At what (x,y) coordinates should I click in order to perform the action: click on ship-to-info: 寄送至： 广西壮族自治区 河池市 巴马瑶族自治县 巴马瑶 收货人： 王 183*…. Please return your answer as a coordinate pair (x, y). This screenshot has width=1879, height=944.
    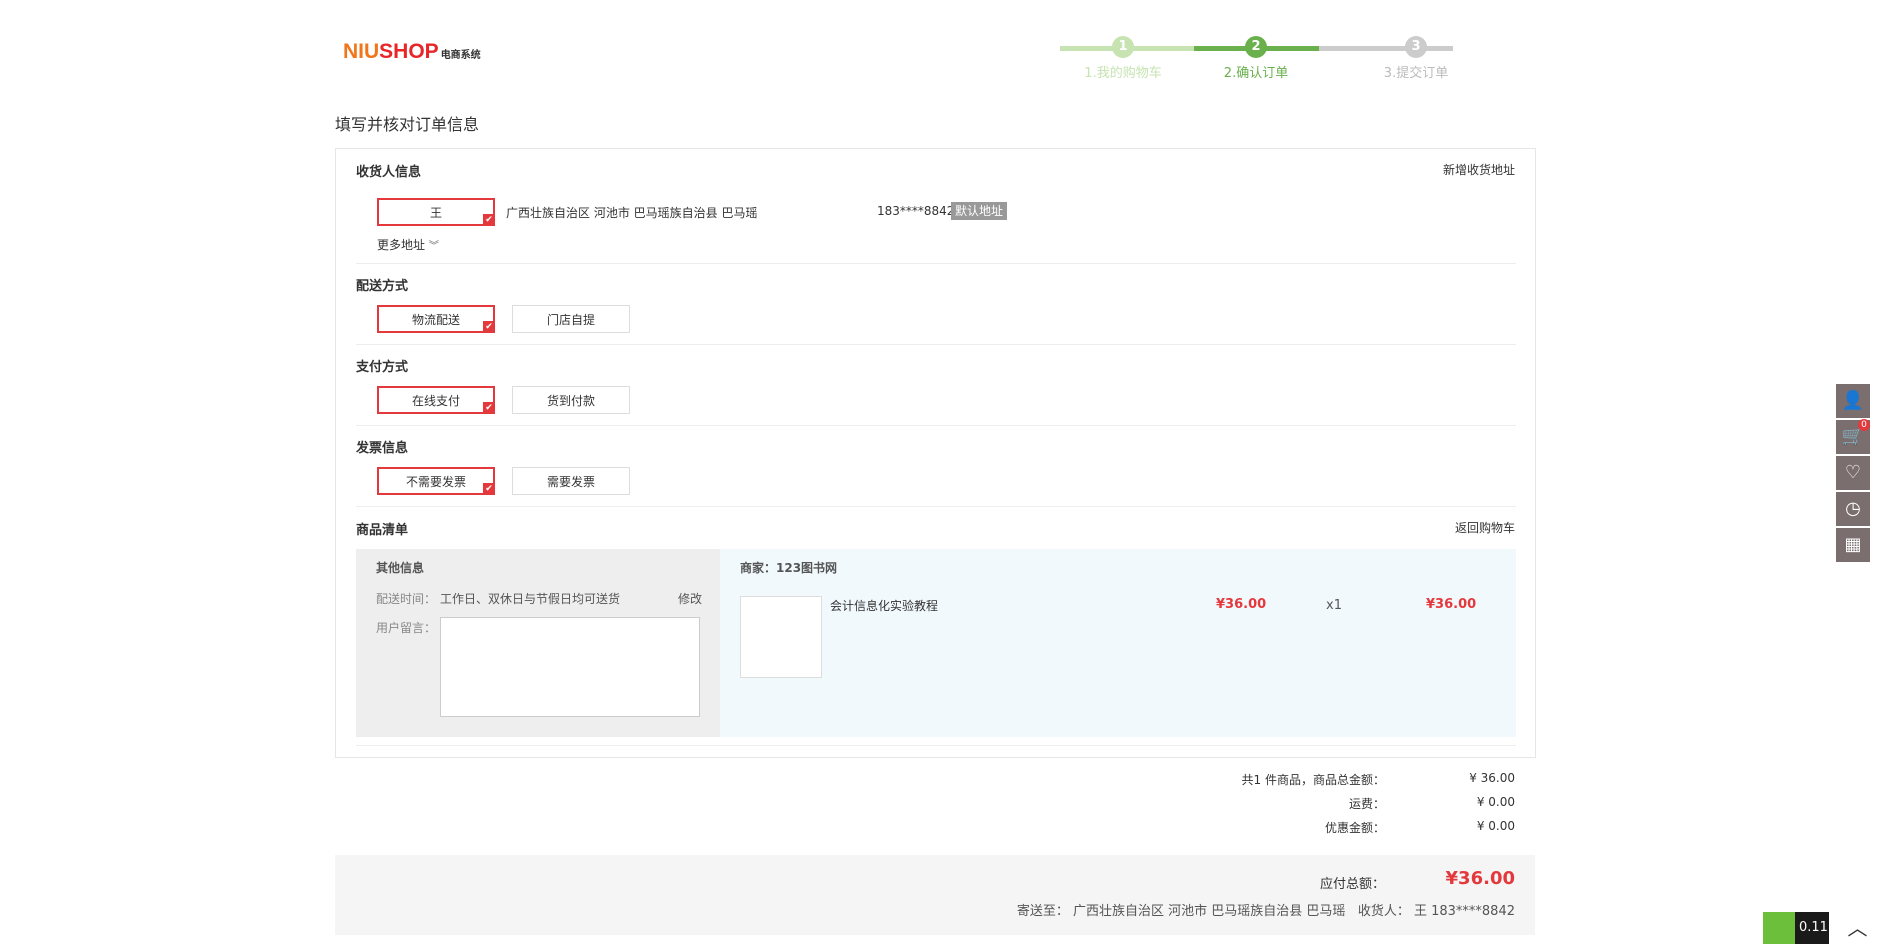
    Looking at the image, I should click on (1265, 911).